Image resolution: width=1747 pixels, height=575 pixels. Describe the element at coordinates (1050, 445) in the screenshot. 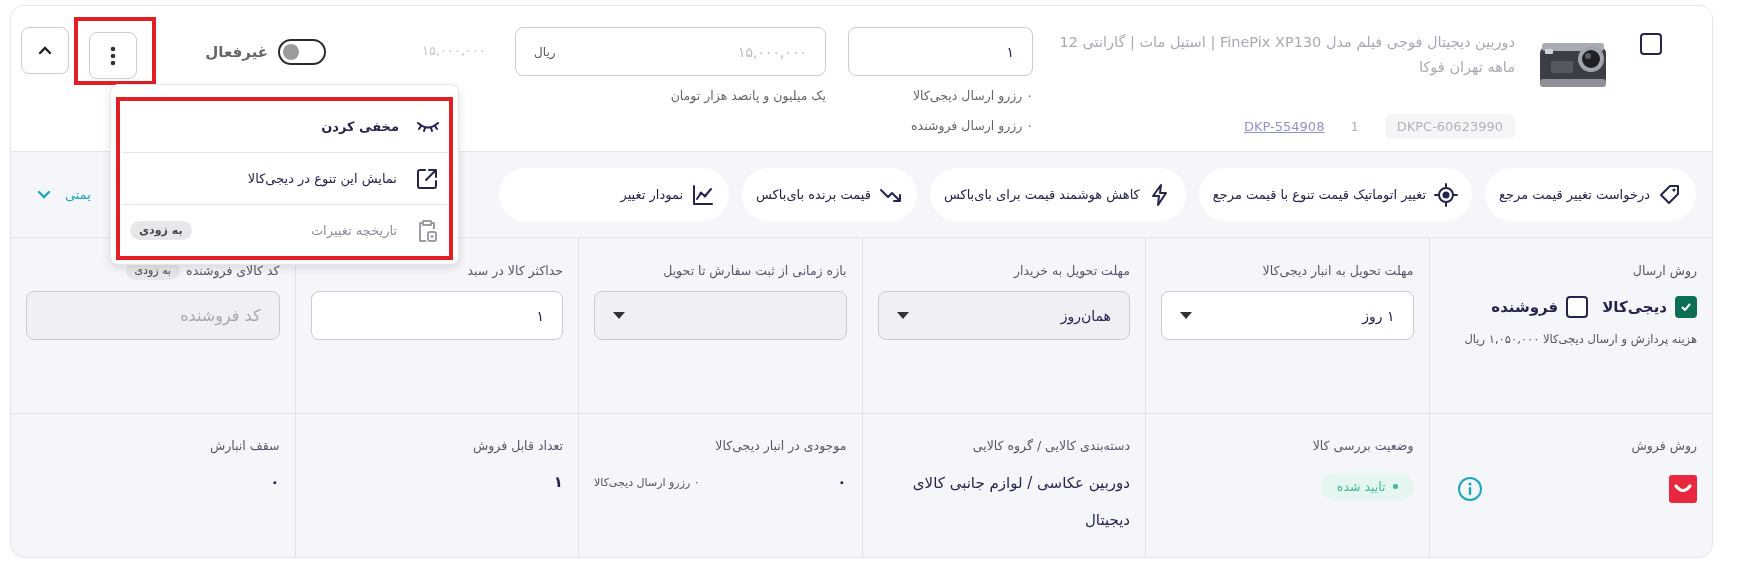

I see `field-label: دسته‌بندی کالایی / گروه کالایی` at that location.